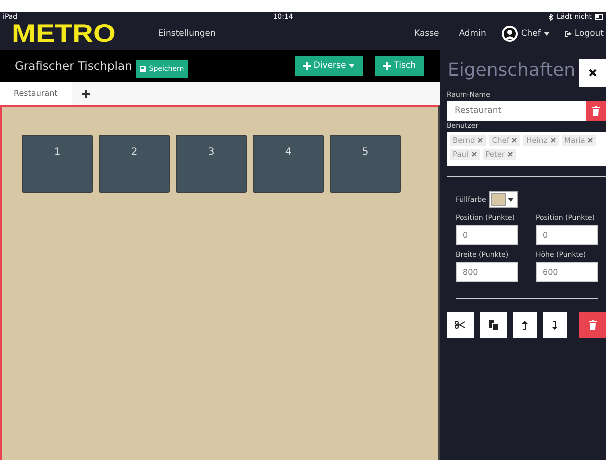  What do you see at coordinates (551, 17) in the screenshot?
I see `bluetooth-icon` at bounding box center [551, 17].